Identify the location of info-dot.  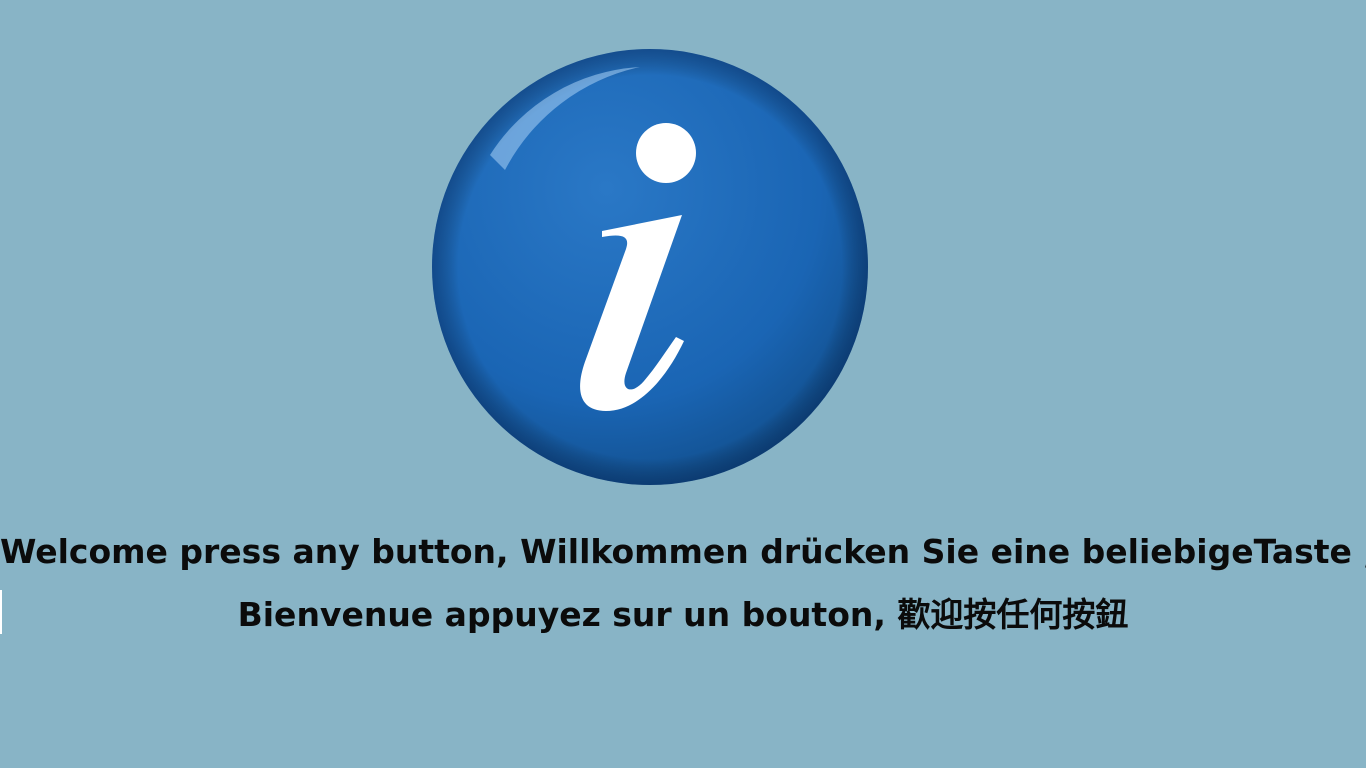
(666, 153).